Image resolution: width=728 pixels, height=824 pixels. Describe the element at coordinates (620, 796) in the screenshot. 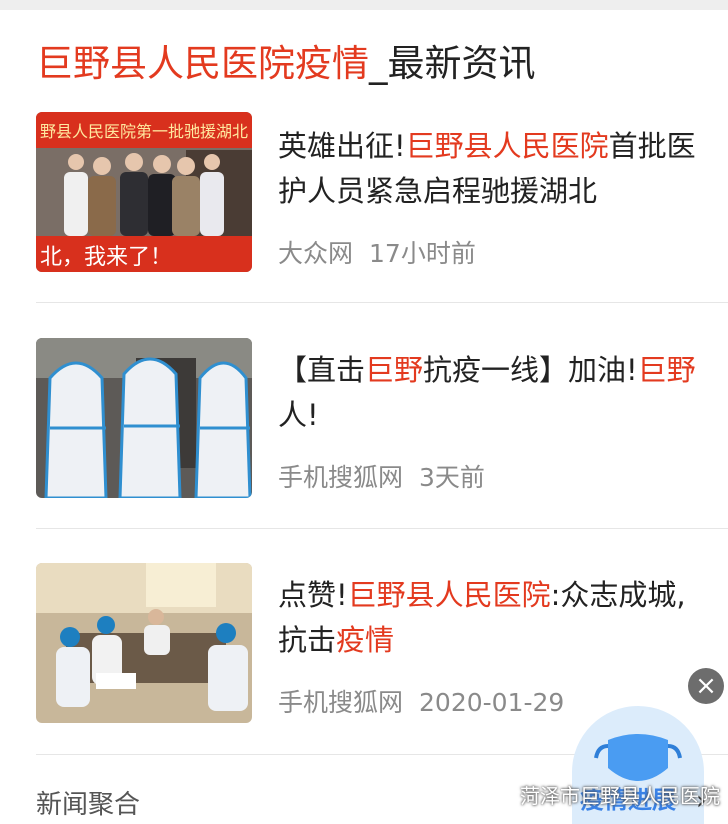

I see `watermark-text: 菏泽市巨野县人民医院` at that location.